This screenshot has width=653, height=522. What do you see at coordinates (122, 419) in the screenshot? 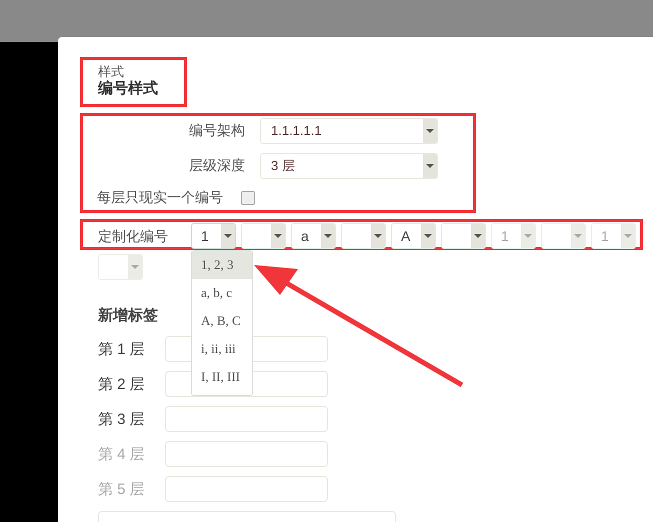
I see `level-label: 第 3 层` at bounding box center [122, 419].